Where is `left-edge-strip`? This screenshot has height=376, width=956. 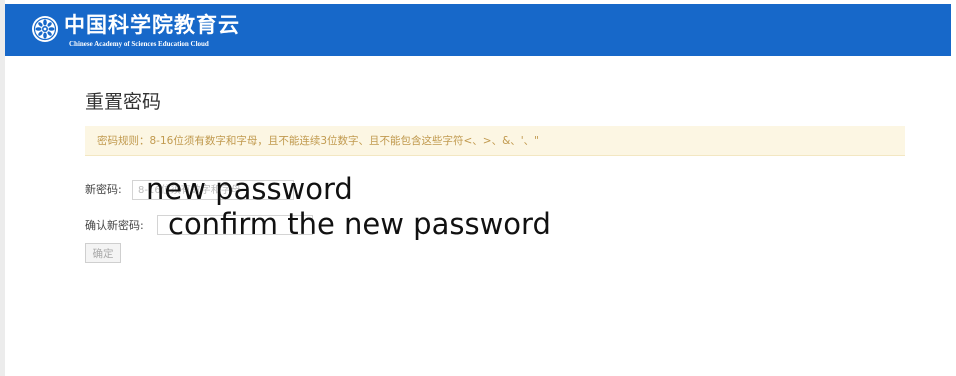
left-edge-strip is located at coordinates (2, 188).